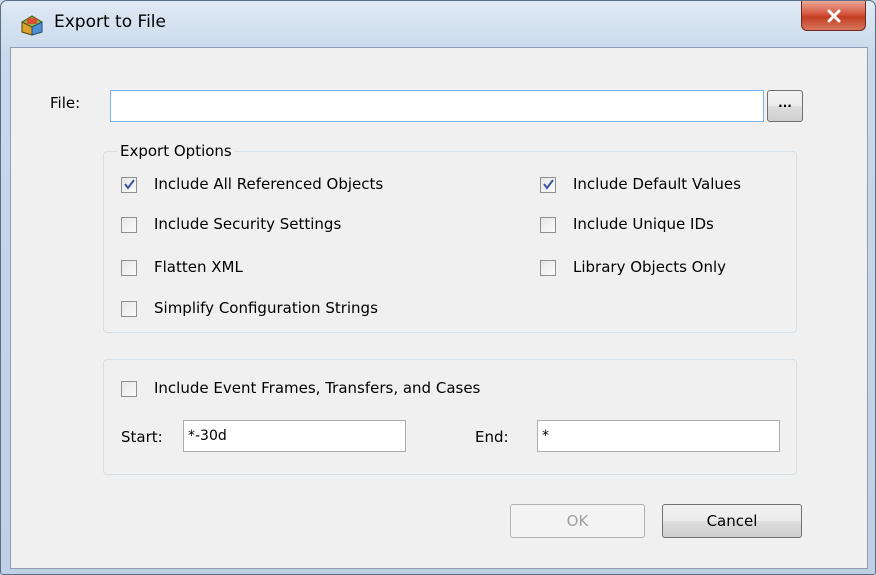 This screenshot has width=876, height=575. I want to click on end-label: End:, so click(492, 437).